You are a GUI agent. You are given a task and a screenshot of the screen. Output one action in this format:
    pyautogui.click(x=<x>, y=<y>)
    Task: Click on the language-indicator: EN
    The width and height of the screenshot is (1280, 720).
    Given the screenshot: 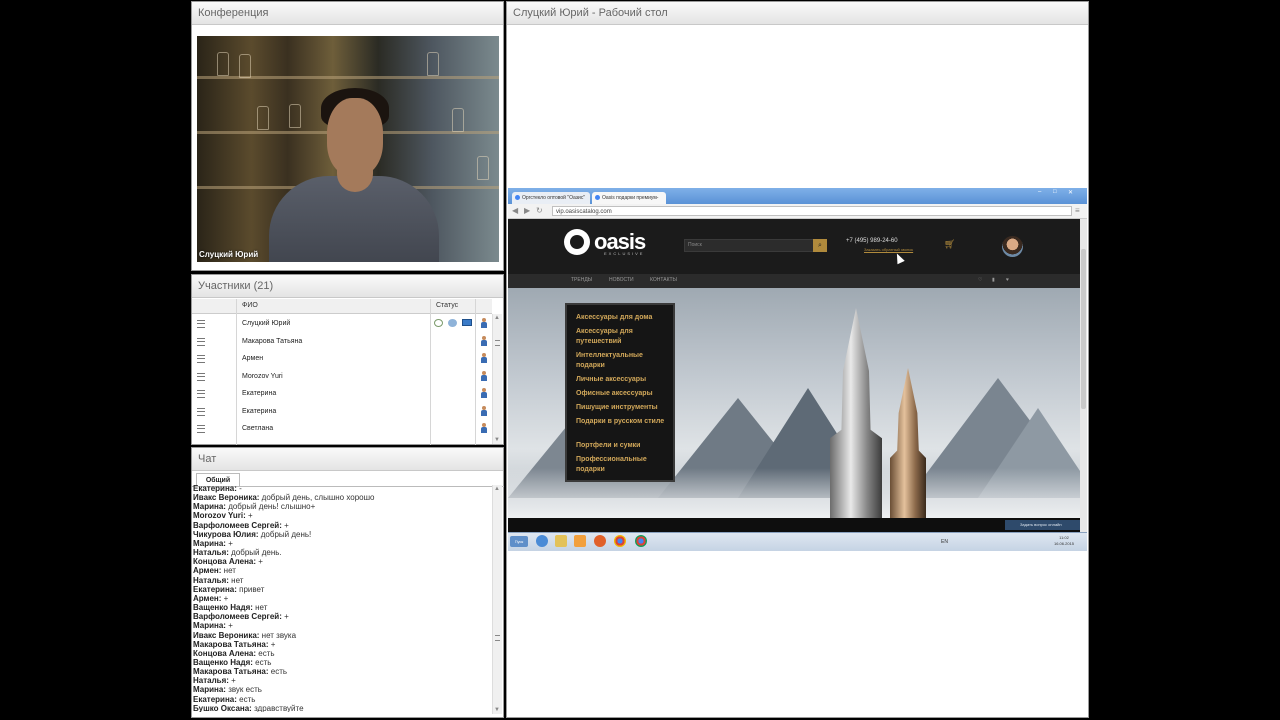 What is the action you would take?
    pyautogui.click(x=944, y=542)
    